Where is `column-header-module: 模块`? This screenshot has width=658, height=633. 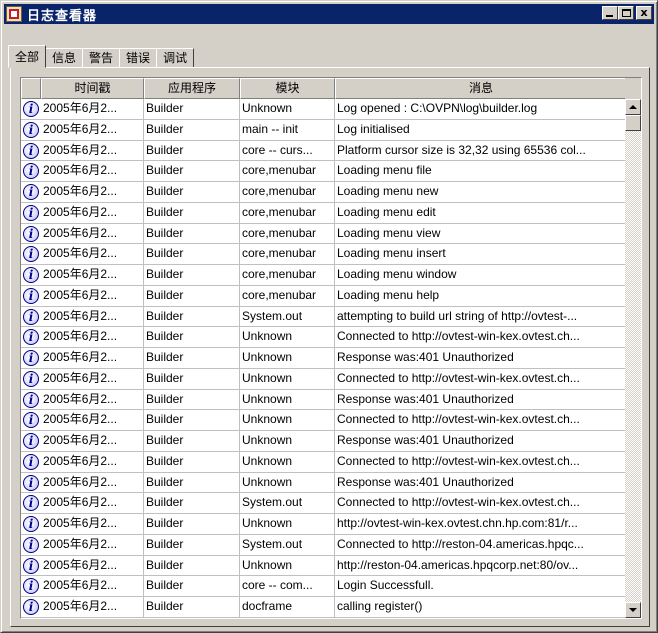 column-header-module: 模块 is located at coordinates (287, 88).